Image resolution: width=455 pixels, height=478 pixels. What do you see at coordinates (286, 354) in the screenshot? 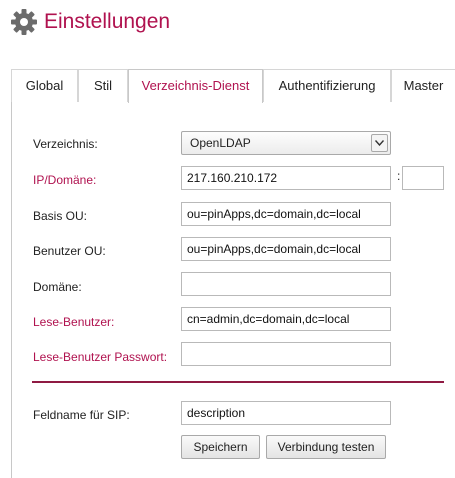
I see `lese-passwort-input` at bounding box center [286, 354].